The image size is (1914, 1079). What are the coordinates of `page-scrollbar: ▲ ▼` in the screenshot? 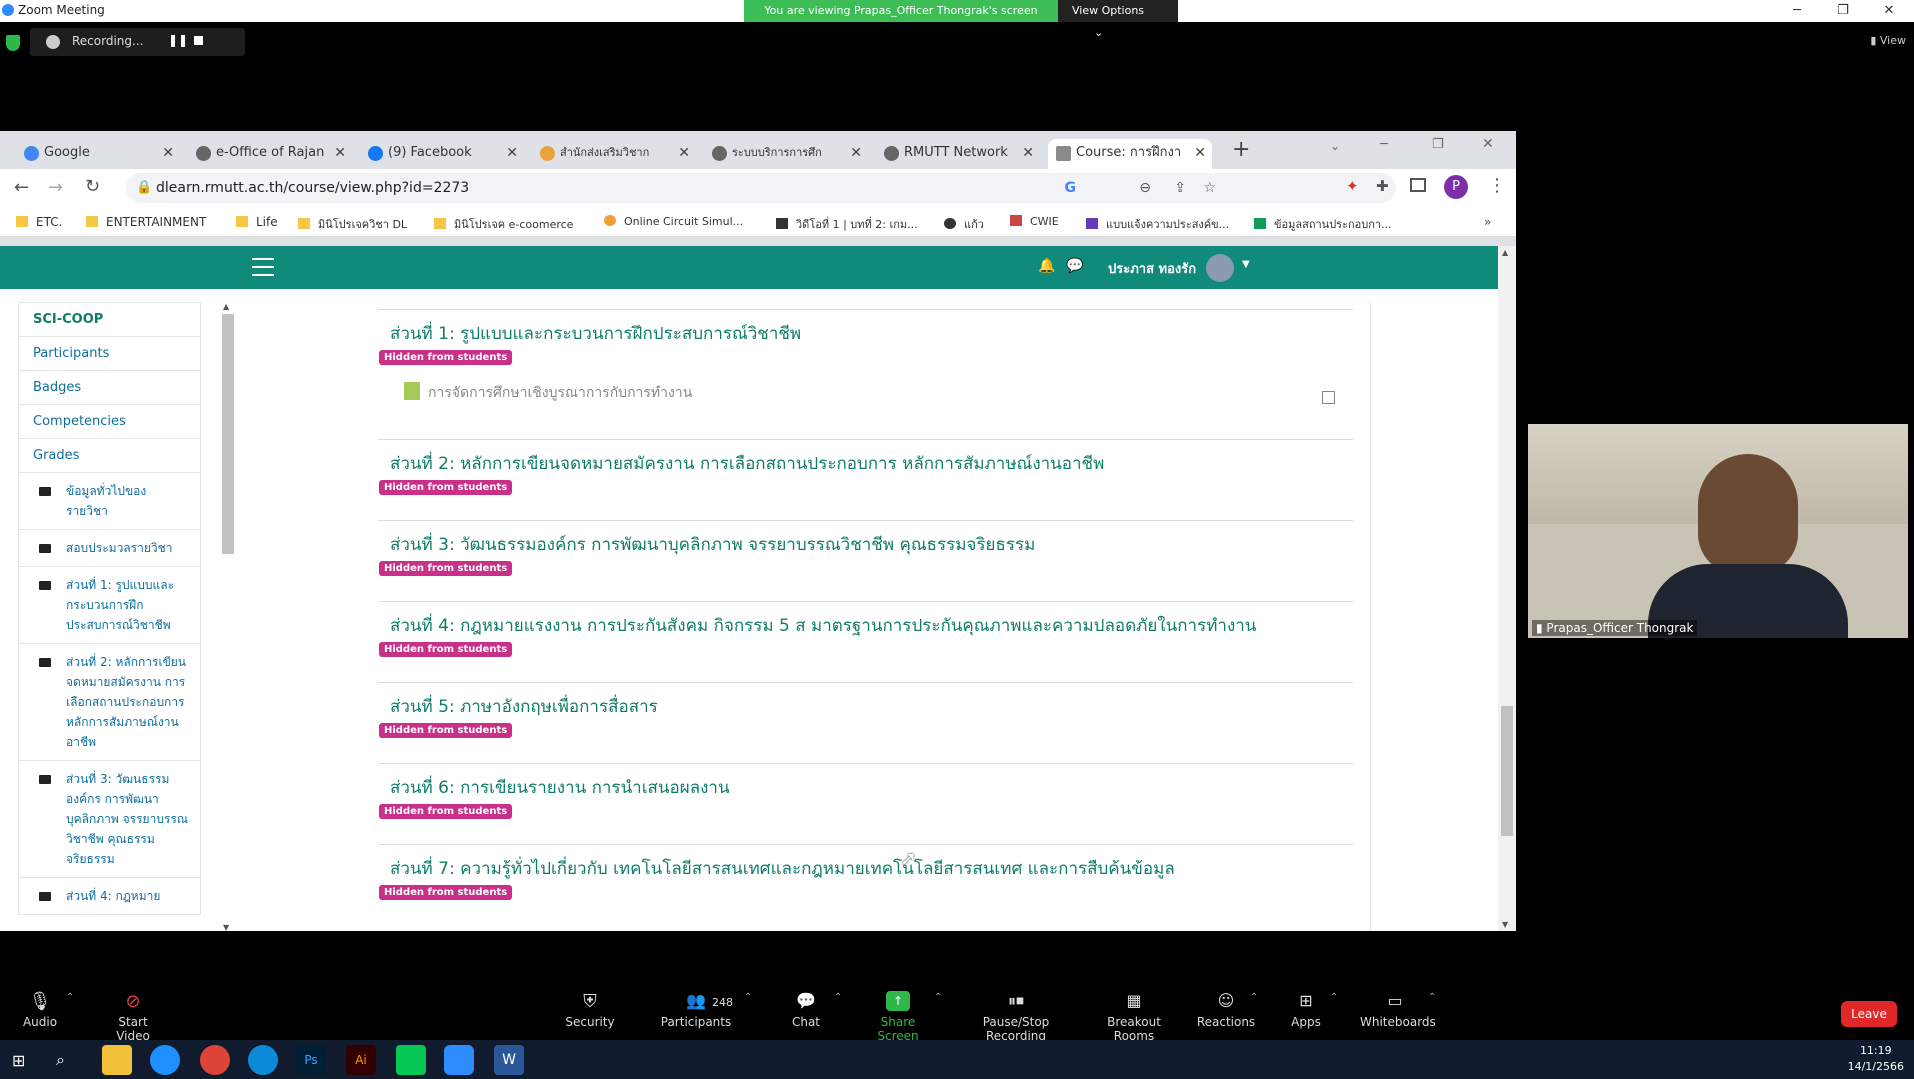 It's located at (1507, 588).